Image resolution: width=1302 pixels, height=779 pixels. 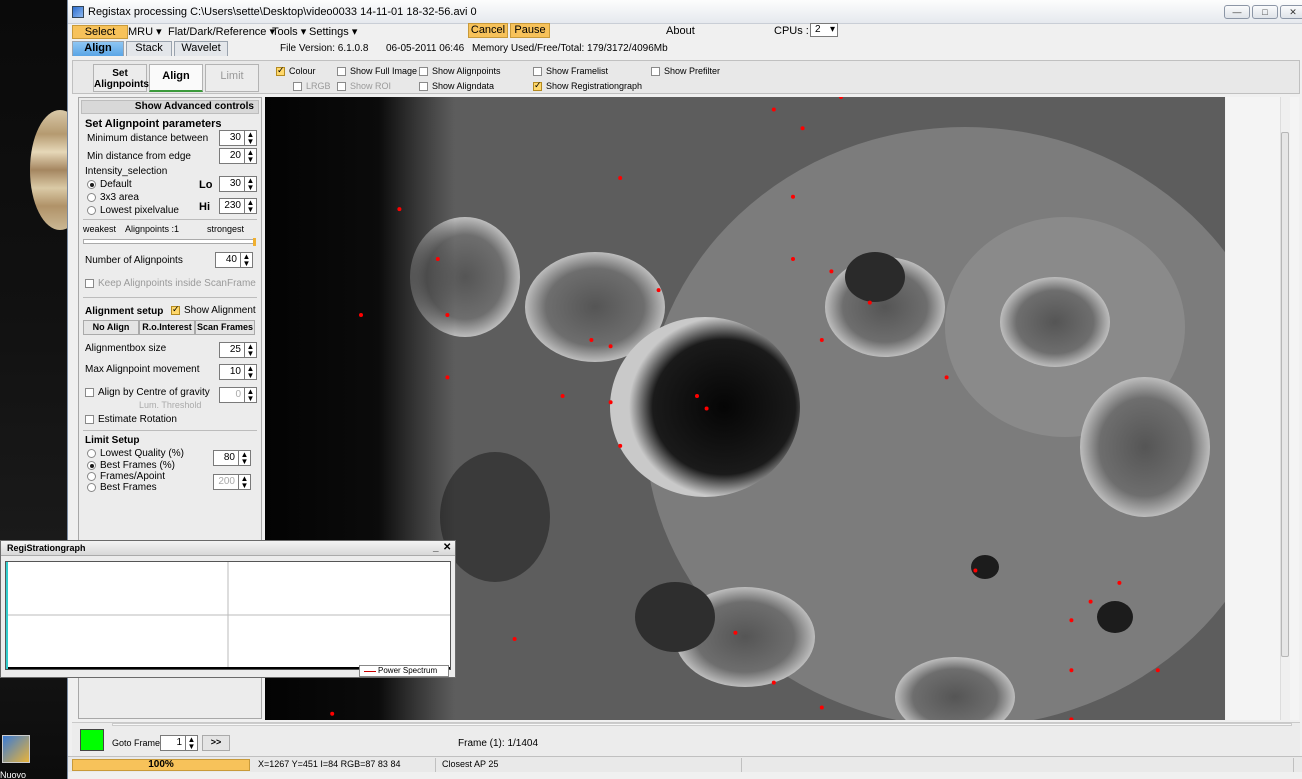 I want to click on show-full-image-checkbox: Show Full Image, so click(x=377, y=71).